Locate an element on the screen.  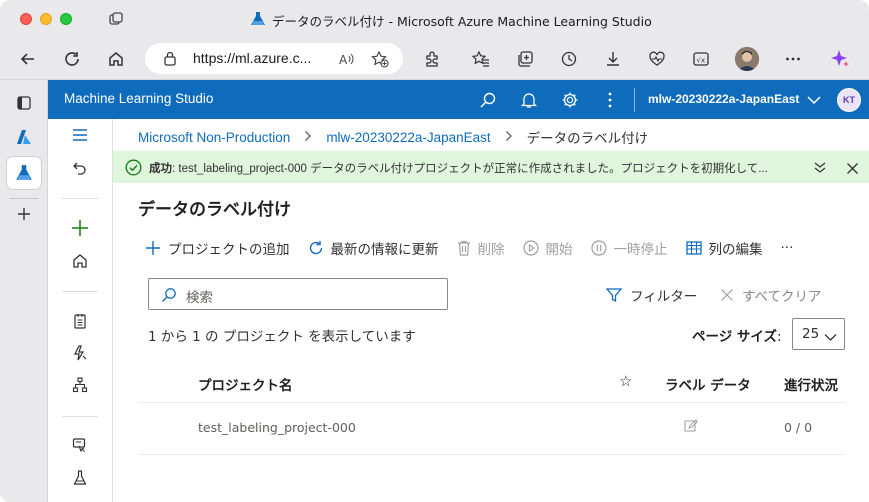
add-icon is located at coordinates (153, 248).